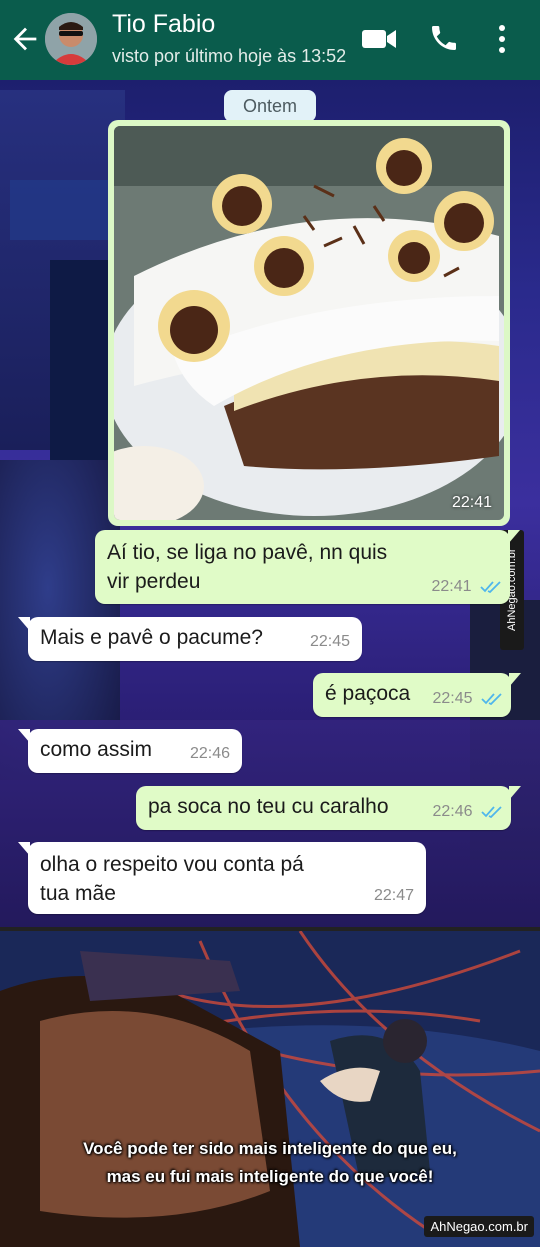 The height and width of the screenshot is (1247, 540). I want to click on background-monitor, so click(80, 360).